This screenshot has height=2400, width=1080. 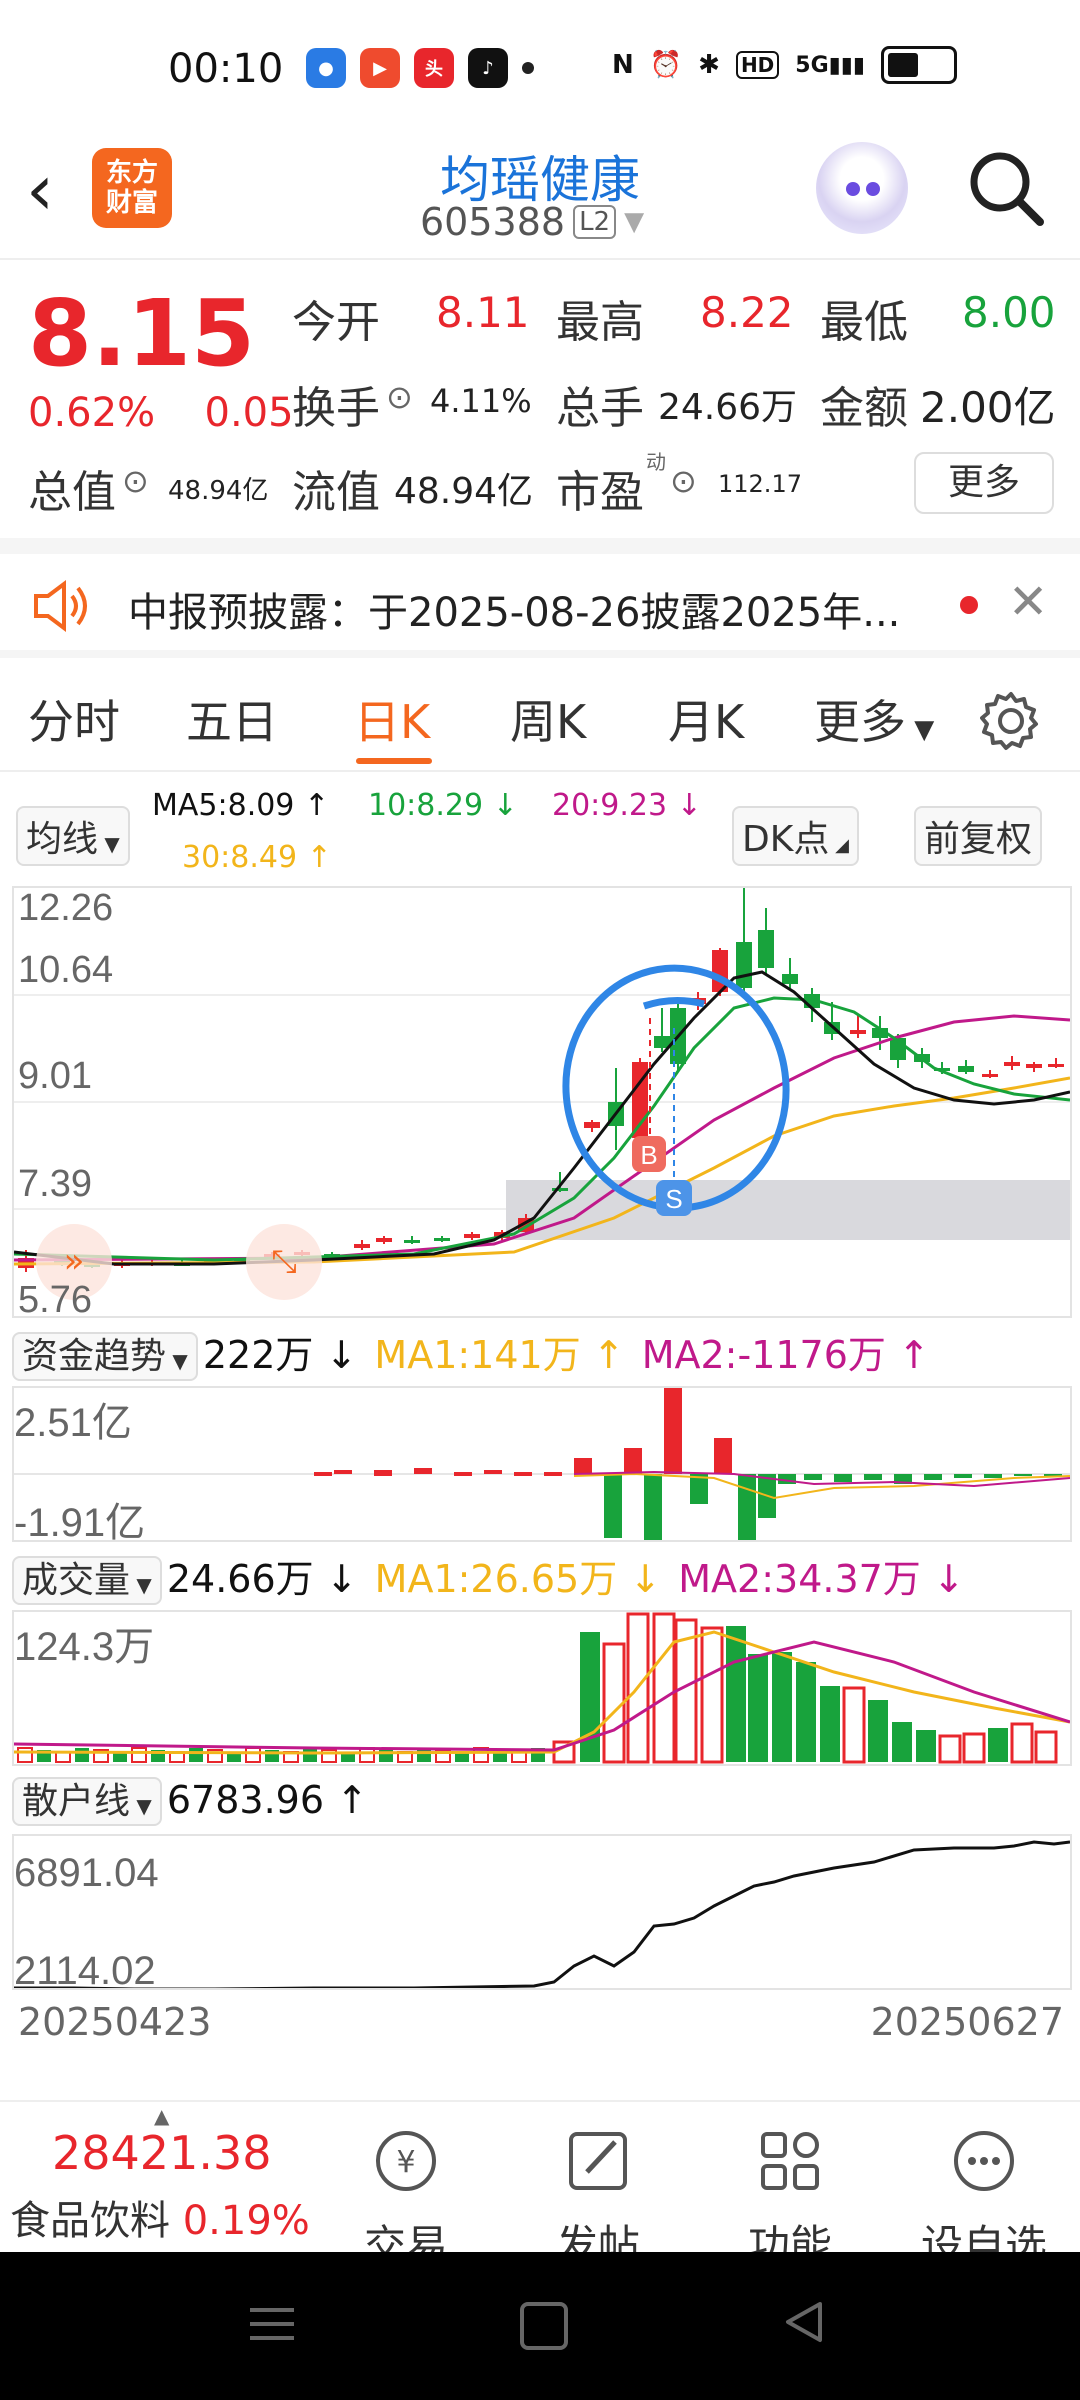 I want to click on tab-weekly-k: 周K, so click(x=548, y=719).